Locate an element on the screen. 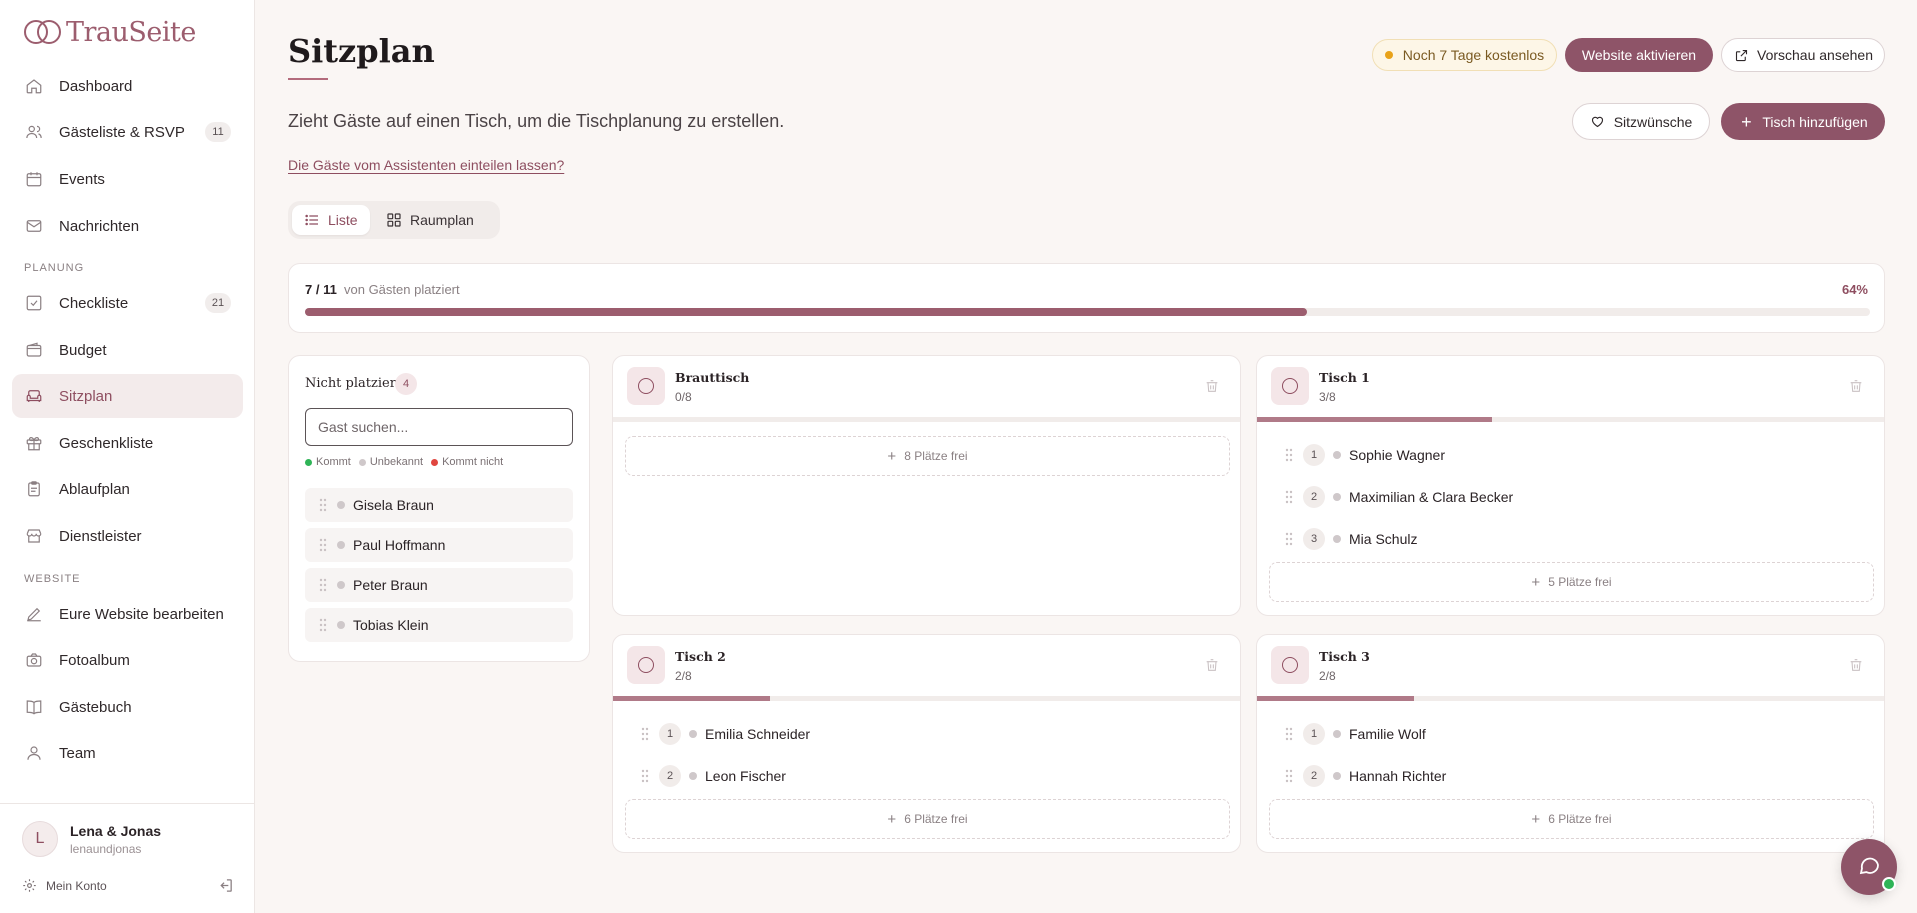  sidebar-item-schedule: Ablaufplan is located at coordinates (127, 489).